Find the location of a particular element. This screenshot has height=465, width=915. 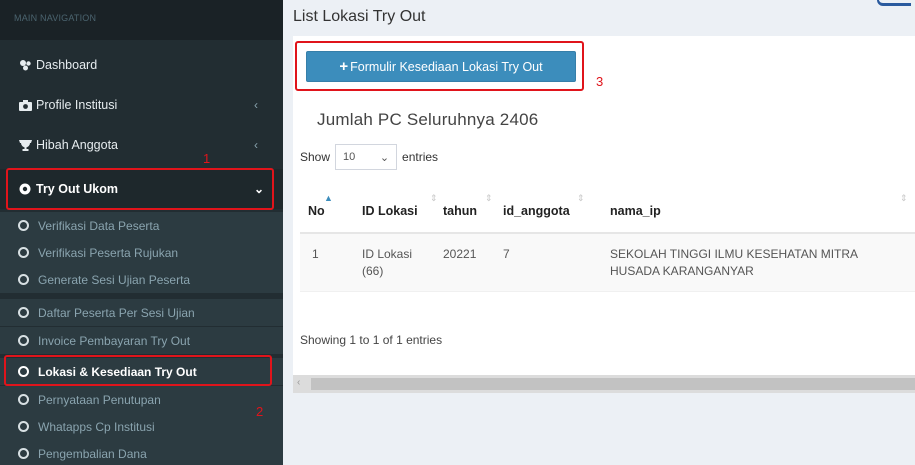

entries-select-value: 10 is located at coordinates (349, 157).